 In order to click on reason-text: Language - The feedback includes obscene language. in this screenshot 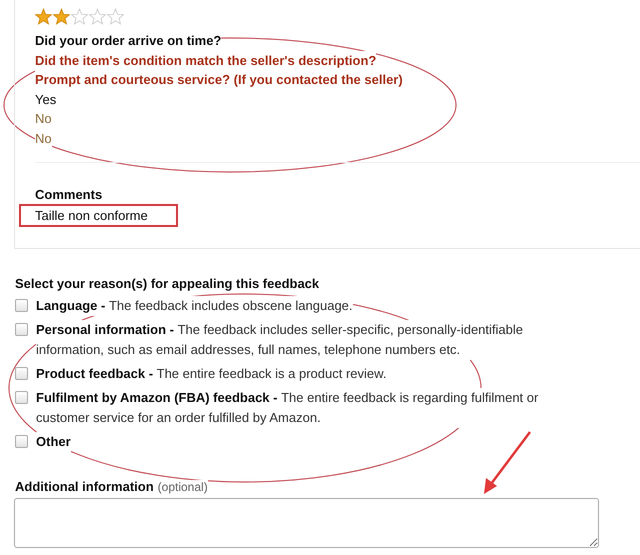, I will do `click(194, 306)`.